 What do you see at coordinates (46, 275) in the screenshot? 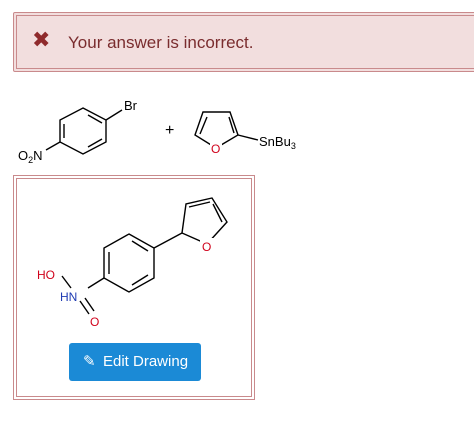
I see `ho-label: HO` at bounding box center [46, 275].